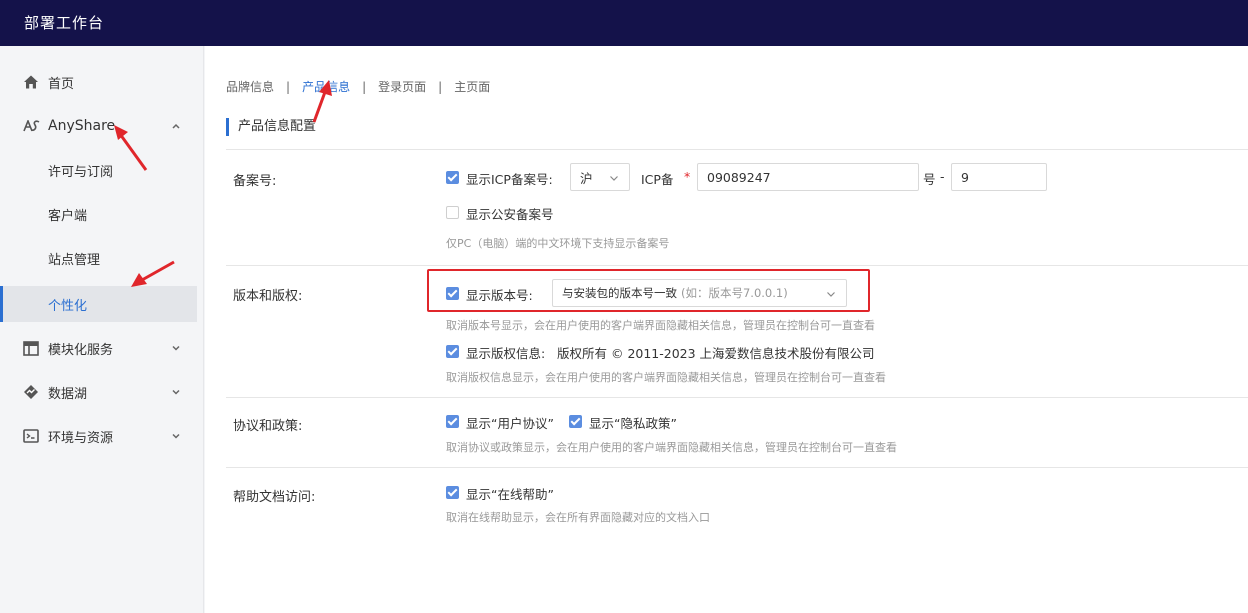 This screenshot has width=1248, height=613. I want to click on sidebar-item-personalization: 个性化, so click(98, 304).